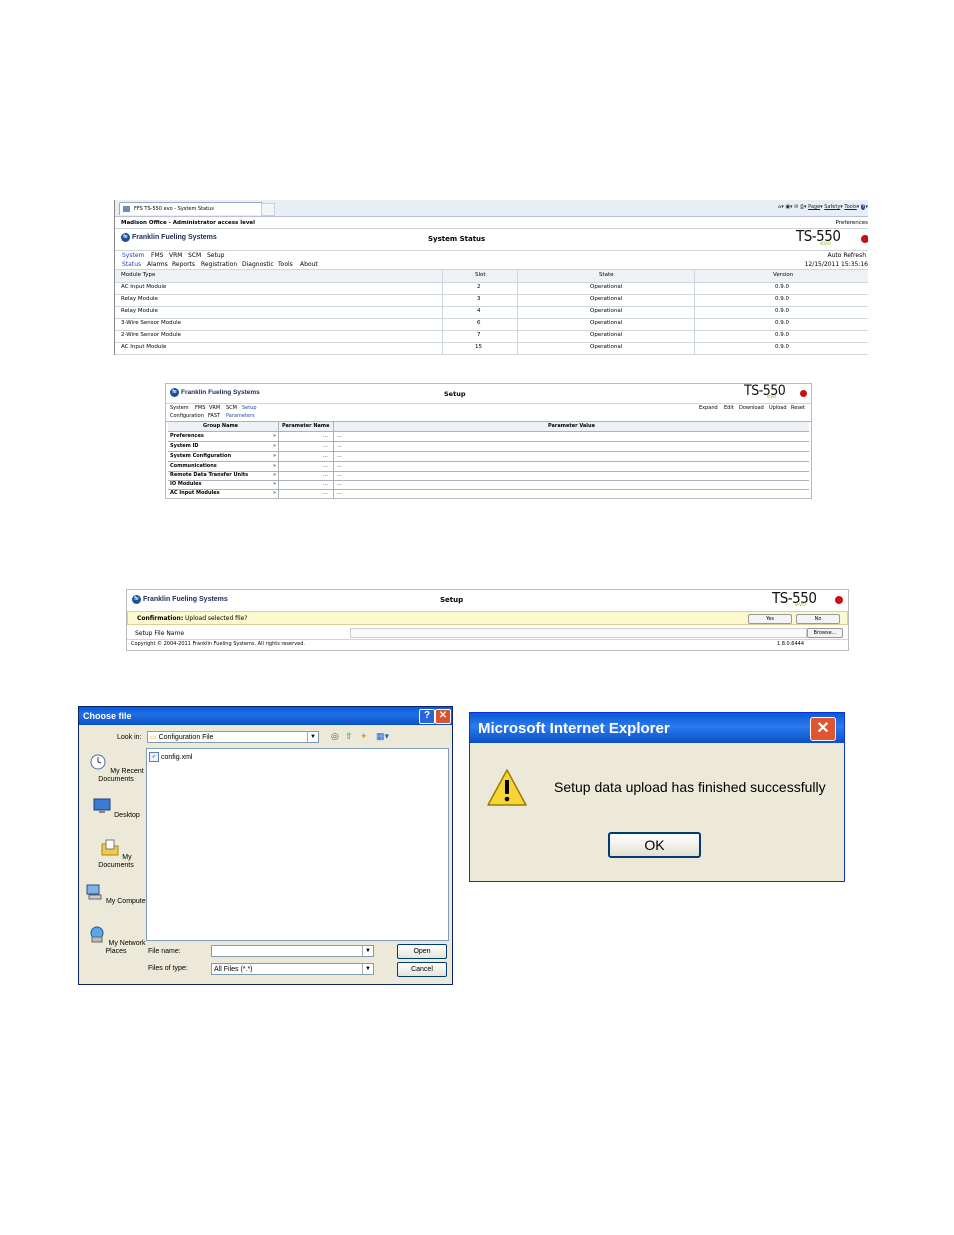 The image size is (954, 1235). What do you see at coordinates (781, 207) in the screenshot?
I see `home-icon: ⌂▾` at bounding box center [781, 207].